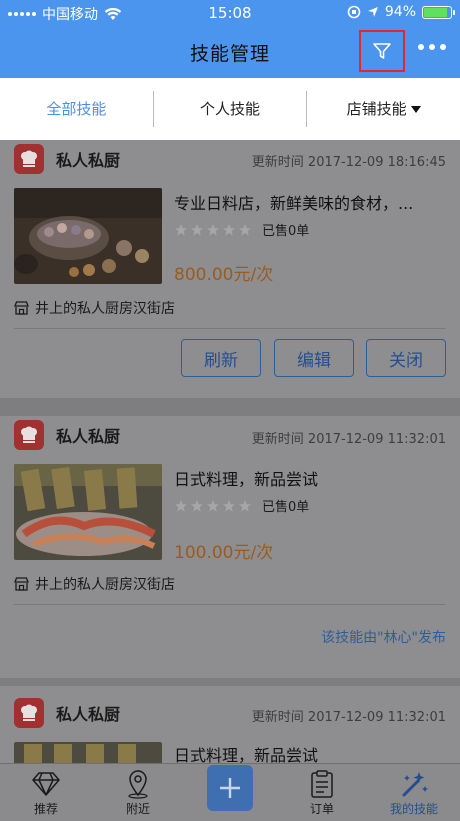 The height and width of the screenshot is (821, 460). What do you see at coordinates (224, 275) in the screenshot?
I see `skill-price: 800.00元/次` at bounding box center [224, 275].